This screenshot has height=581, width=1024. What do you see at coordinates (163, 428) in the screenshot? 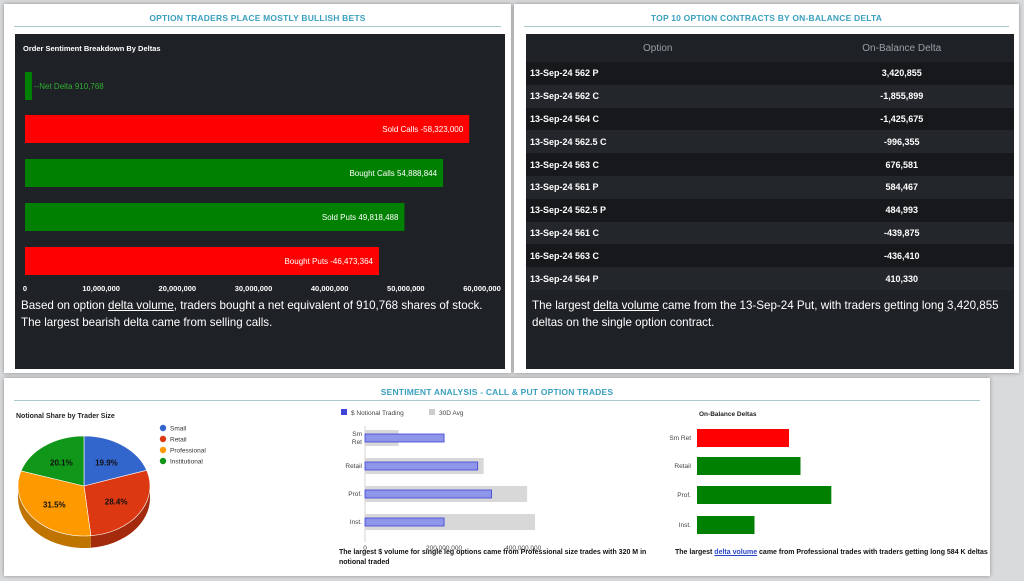
I see `legend-marker-small` at bounding box center [163, 428].